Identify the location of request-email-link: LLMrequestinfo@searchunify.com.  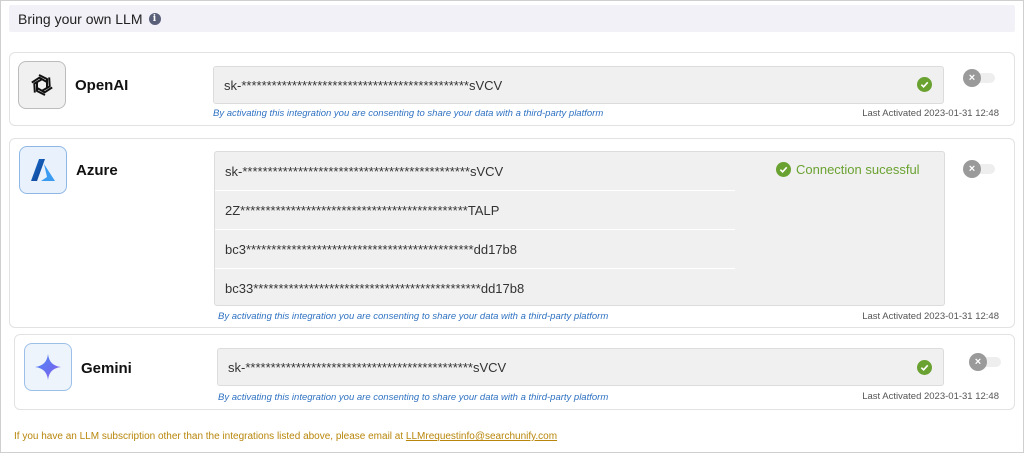
(481, 436).